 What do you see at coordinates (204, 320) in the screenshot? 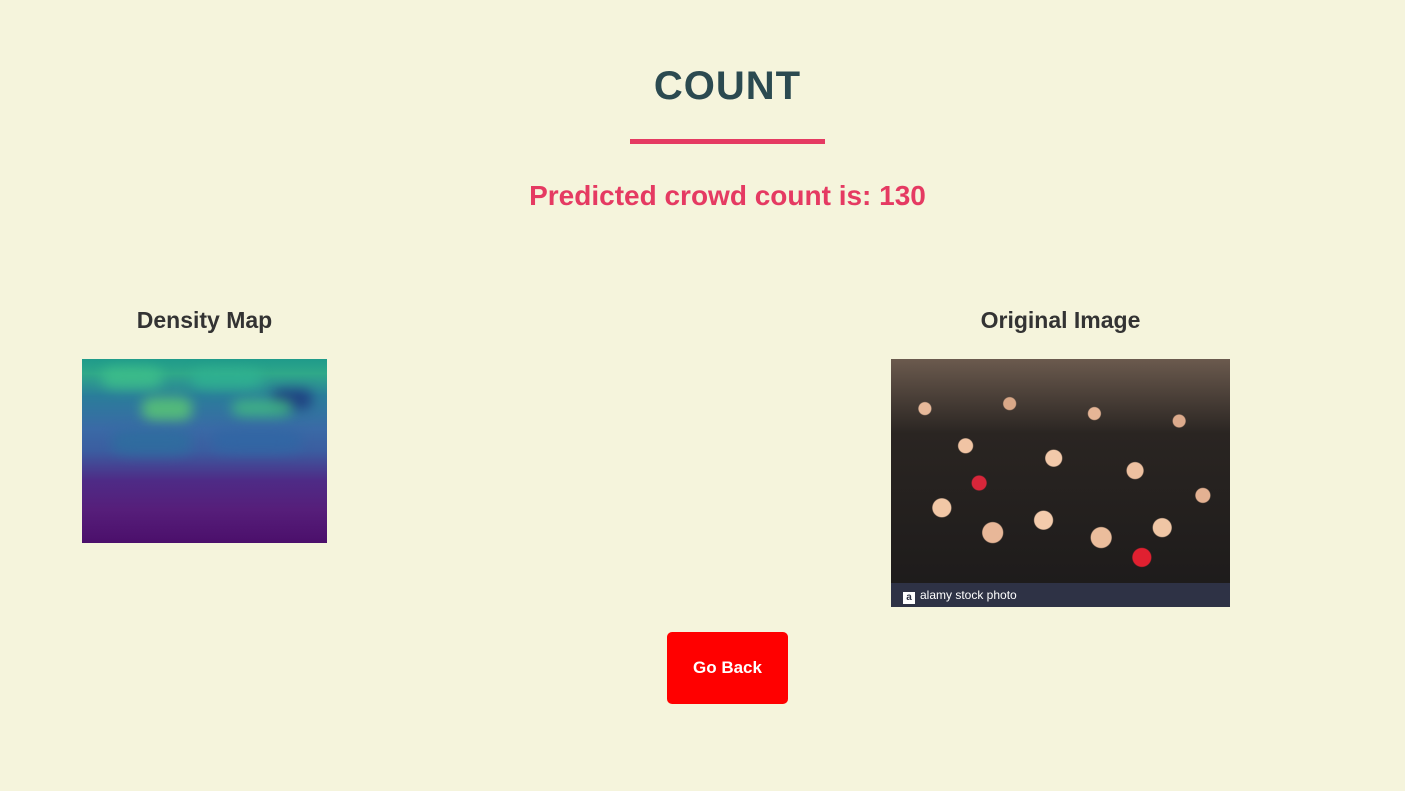
I see `density-map-title: Density Map` at bounding box center [204, 320].